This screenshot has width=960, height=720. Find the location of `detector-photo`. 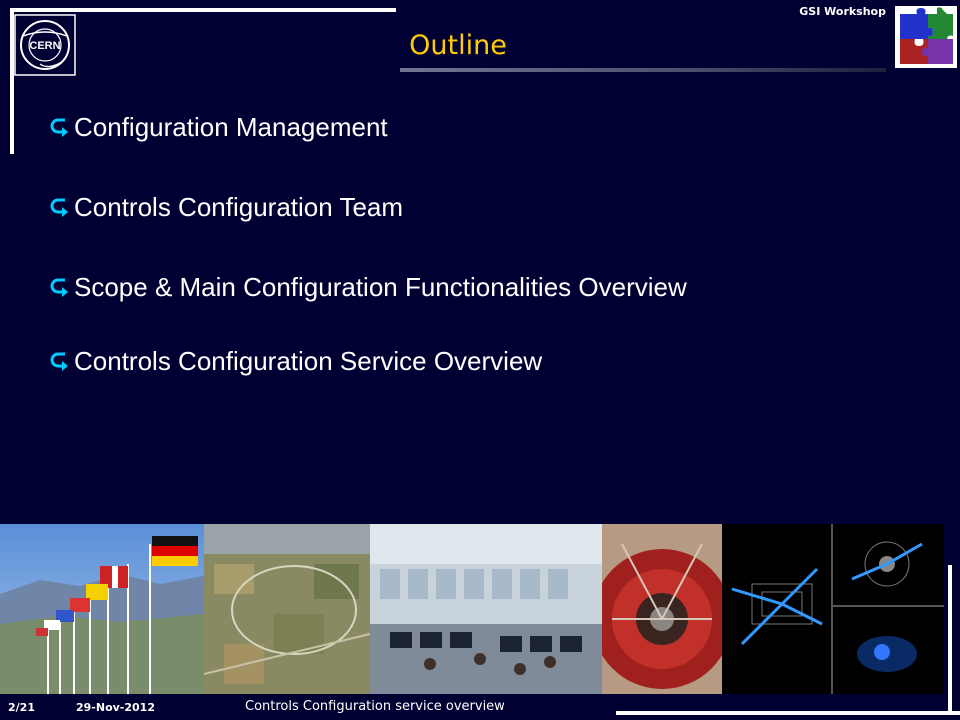

detector-photo is located at coordinates (662, 609).